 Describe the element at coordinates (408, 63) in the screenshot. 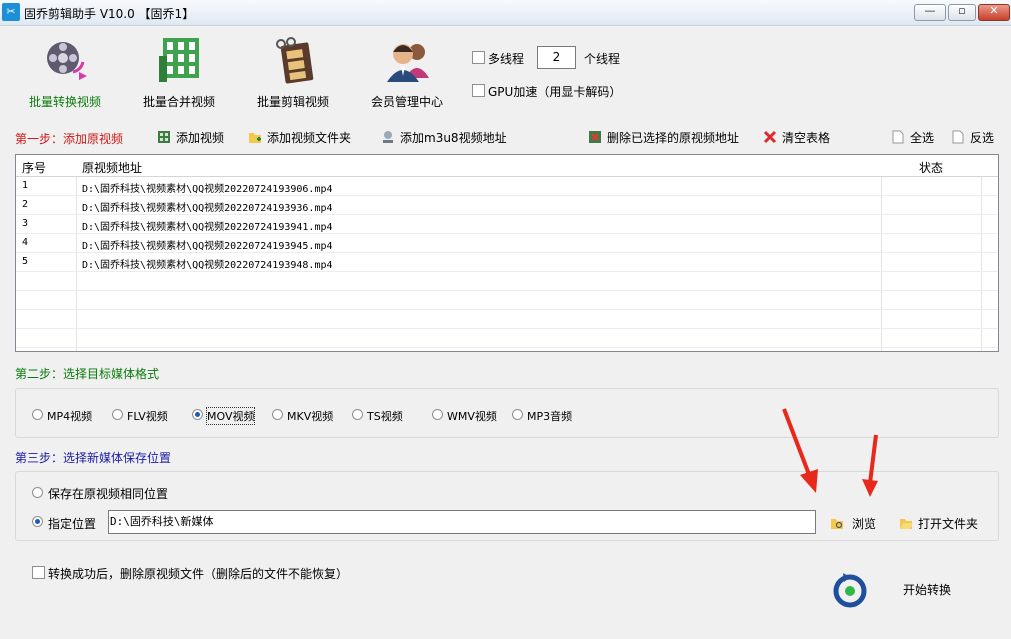

I see `users-icon` at that location.